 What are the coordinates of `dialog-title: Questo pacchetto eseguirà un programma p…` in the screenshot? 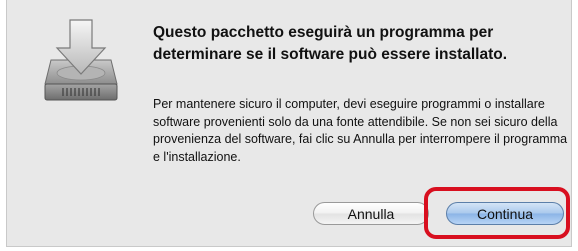 It's located at (330, 43).